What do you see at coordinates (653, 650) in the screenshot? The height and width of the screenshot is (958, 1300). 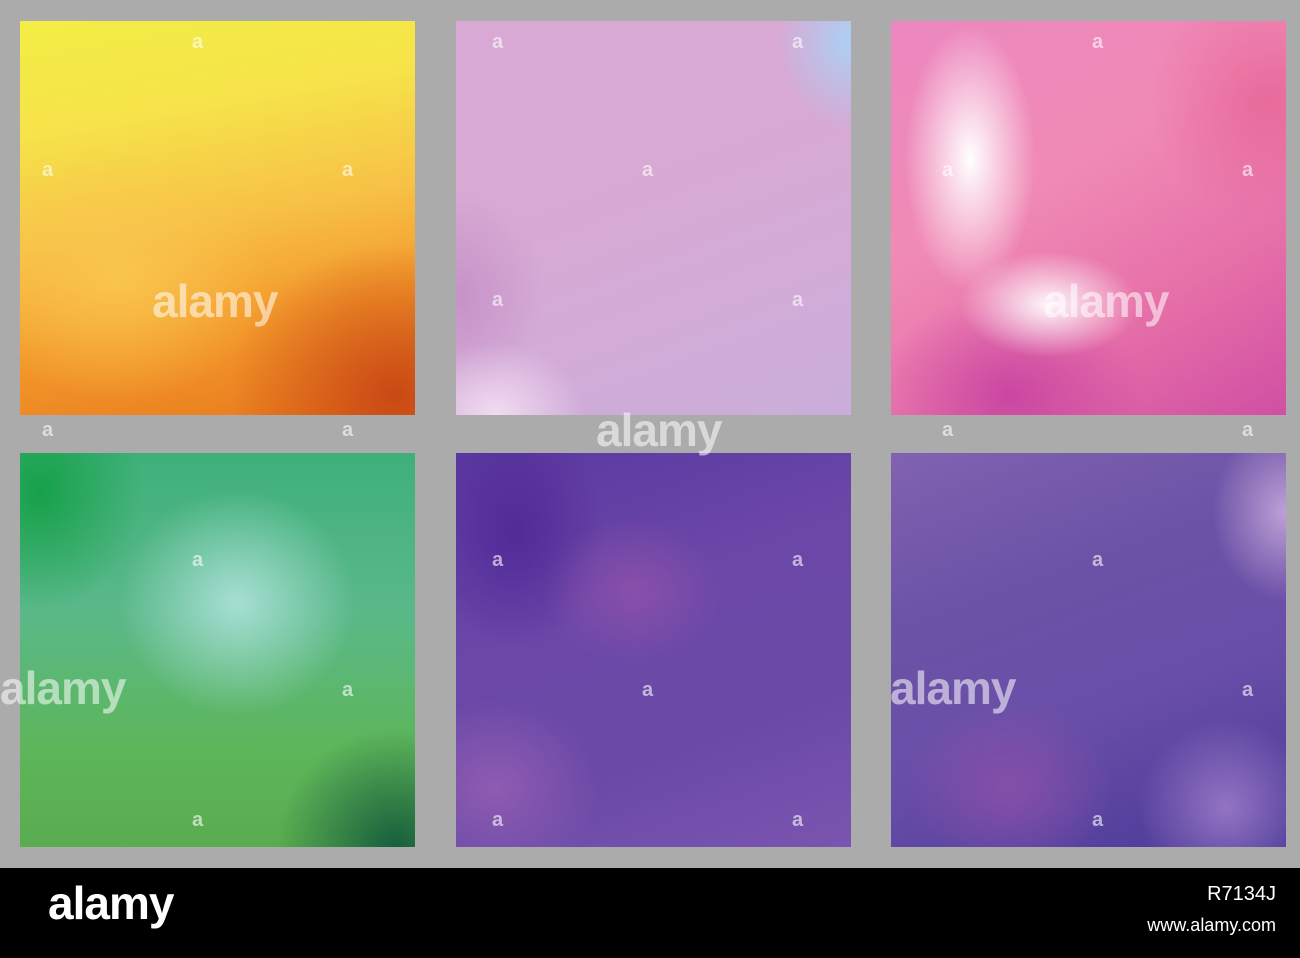 I see `gradient-tile-purple-swirl` at bounding box center [653, 650].